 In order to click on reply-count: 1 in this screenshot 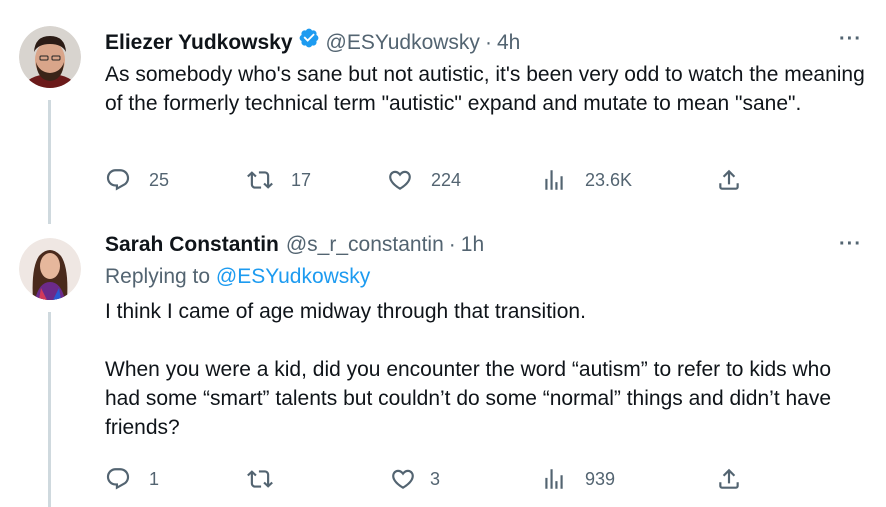, I will do `click(154, 479)`.